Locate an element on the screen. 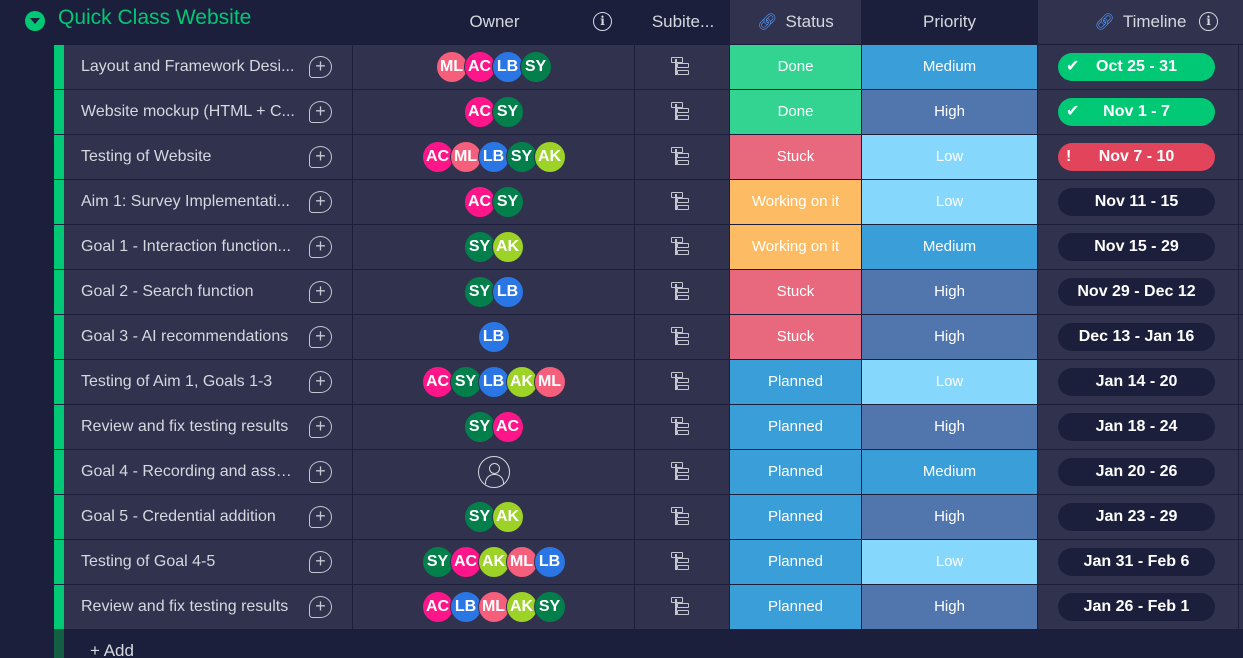 This screenshot has width=1243, height=658. status-cell: Working on it is located at coordinates (795, 202).